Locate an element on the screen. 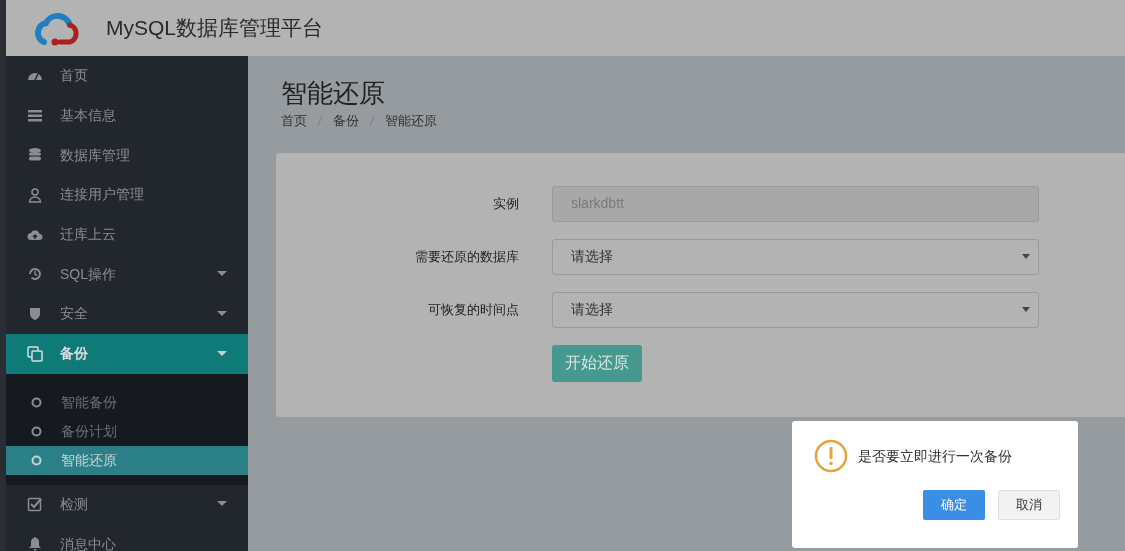 This screenshot has width=1125, height=551. sidebar-item: 迁库上云 is located at coordinates (127, 234).